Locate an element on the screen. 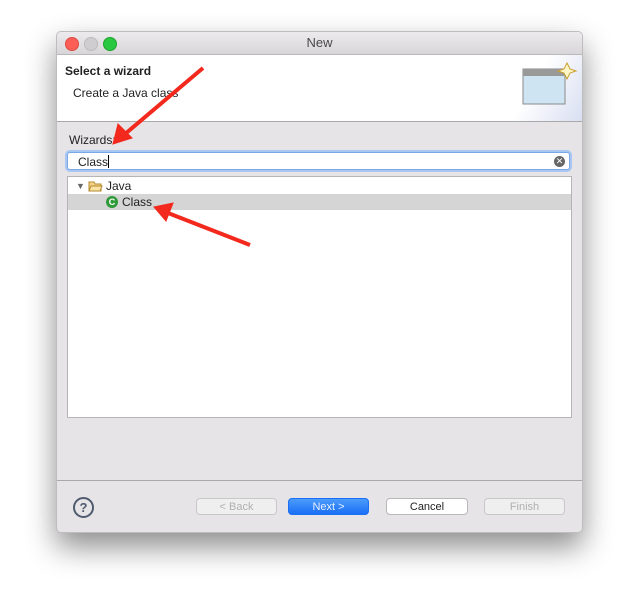 The height and width of the screenshot is (612, 637). next-button: Next > is located at coordinates (328, 506).